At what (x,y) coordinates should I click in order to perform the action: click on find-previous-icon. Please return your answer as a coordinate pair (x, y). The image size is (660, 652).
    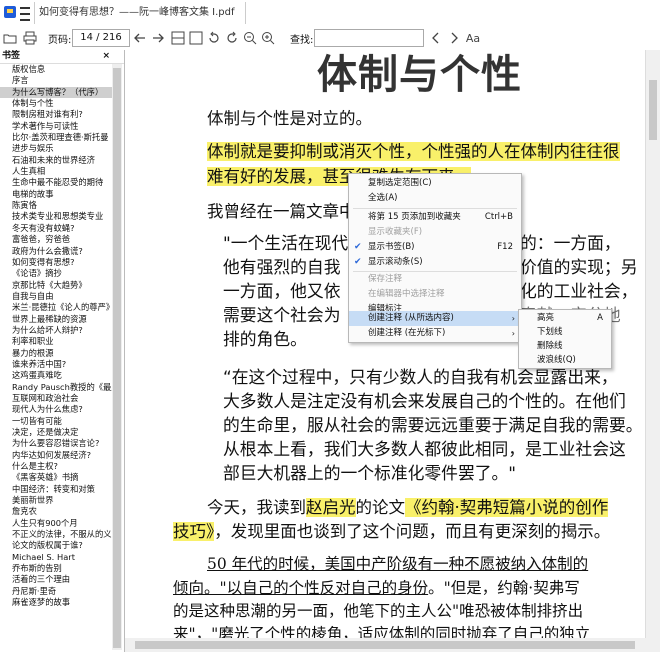
    Looking at the image, I should click on (436, 38).